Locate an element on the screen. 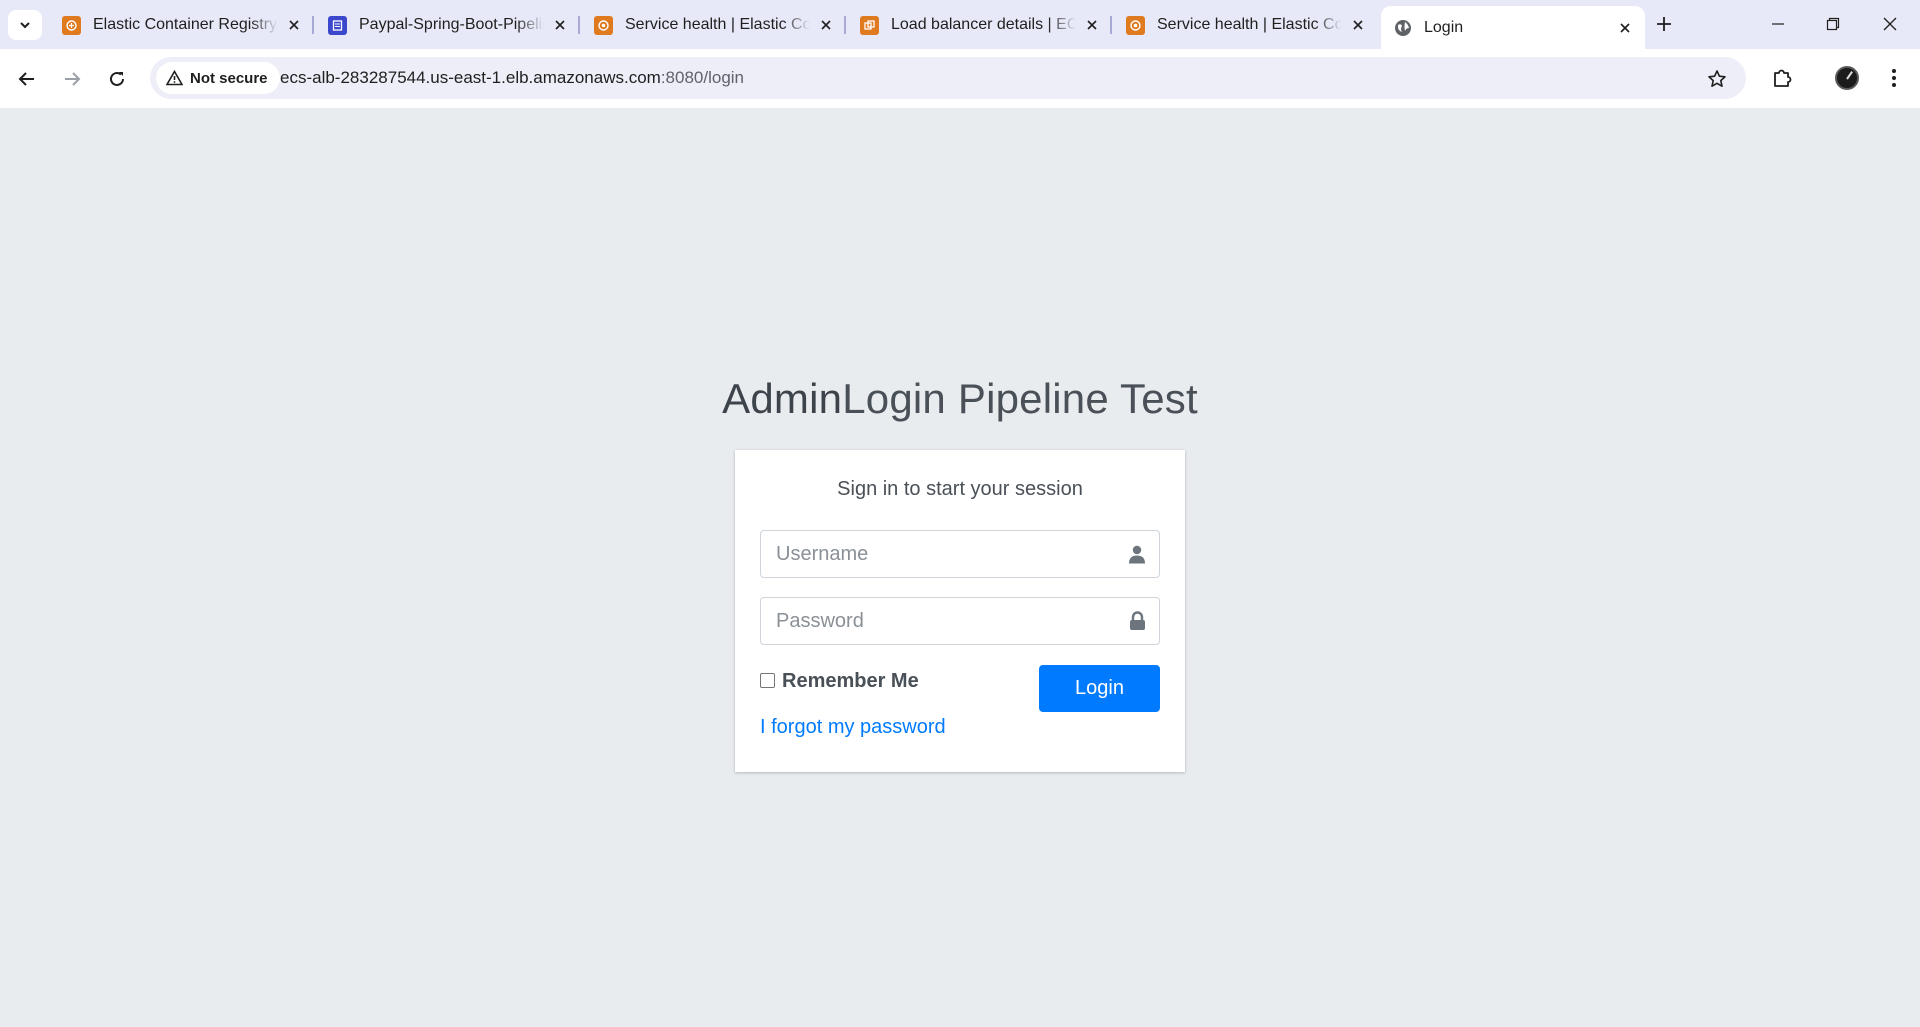 The width and height of the screenshot is (1920, 1027). tab-ecs-service-health: Service health | Elastic Con is located at coordinates (714, 25).